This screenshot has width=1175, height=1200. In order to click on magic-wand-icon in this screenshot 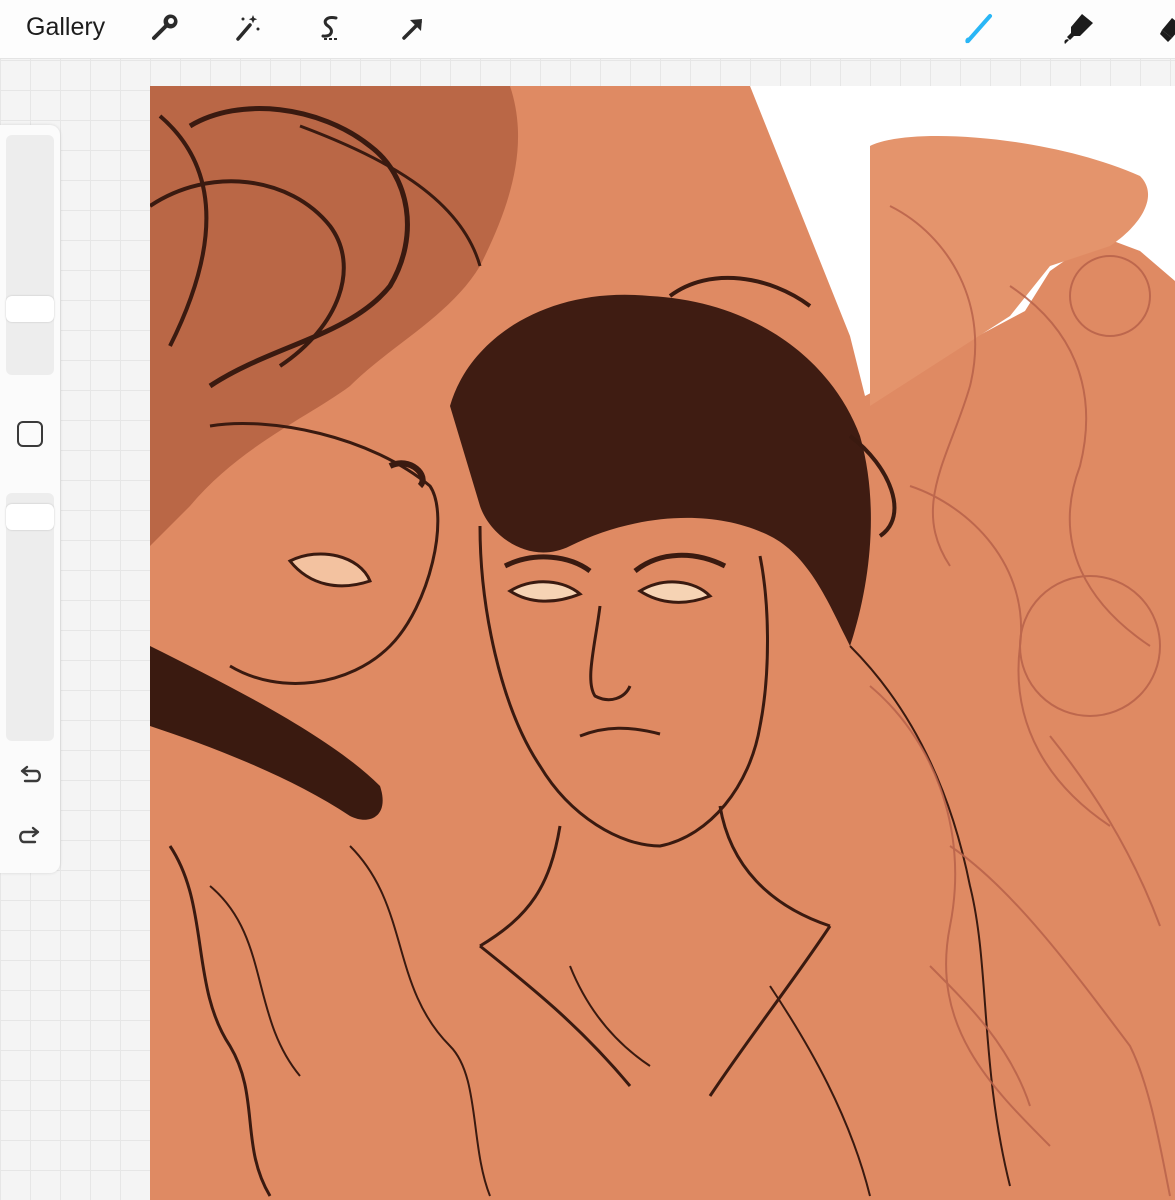, I will do `click(247, 28)`.